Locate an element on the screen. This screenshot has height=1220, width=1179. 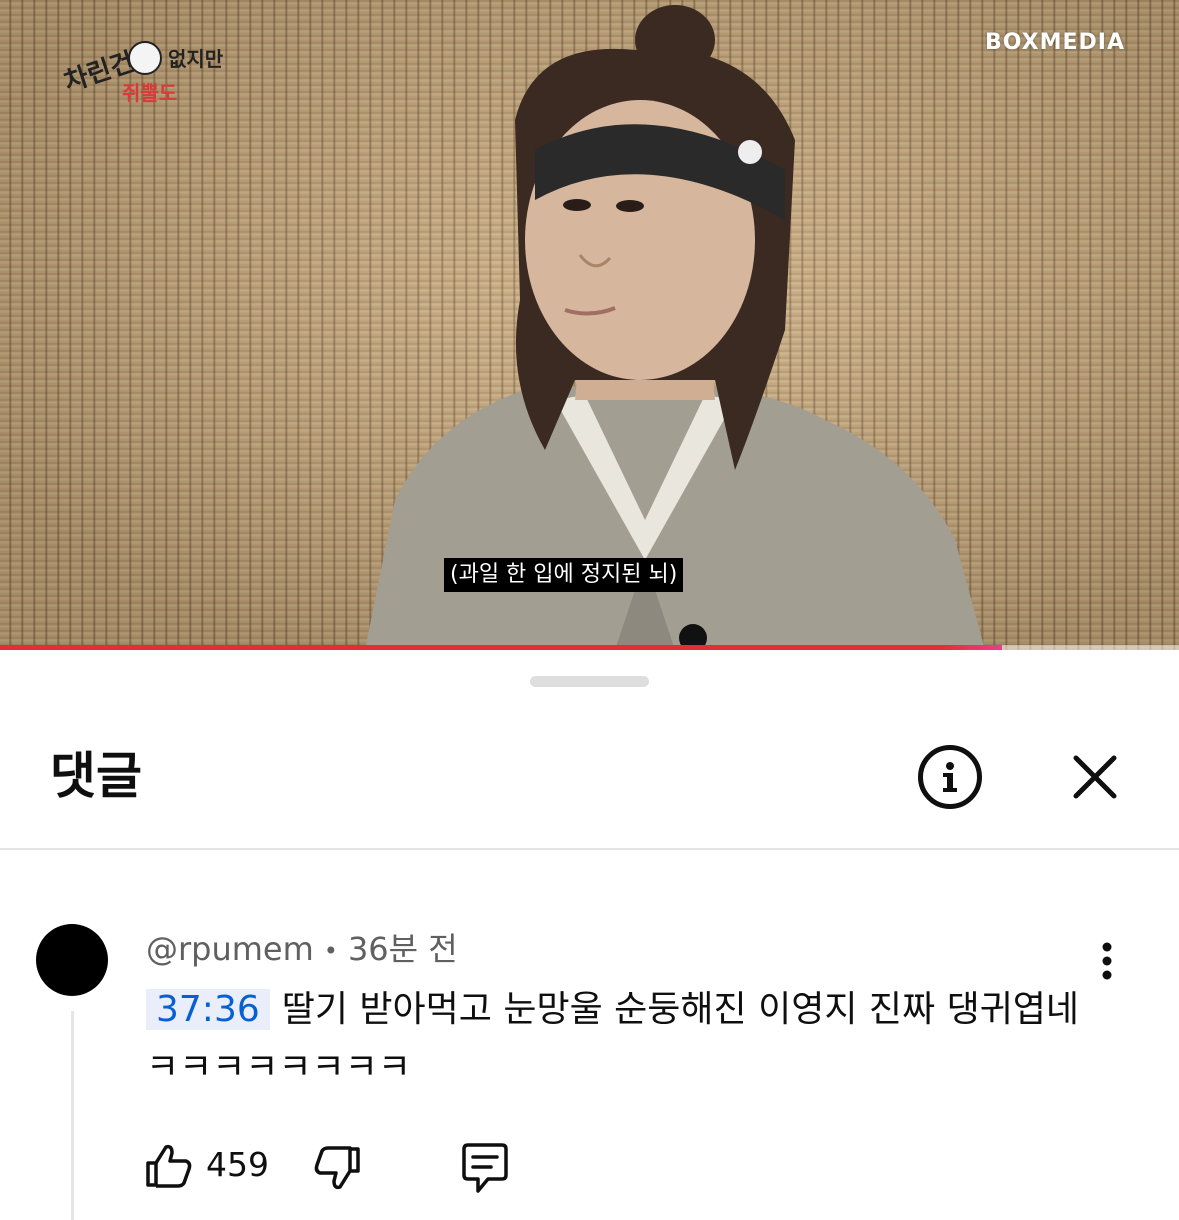
thread-line is located at coordinates (72, 1115).